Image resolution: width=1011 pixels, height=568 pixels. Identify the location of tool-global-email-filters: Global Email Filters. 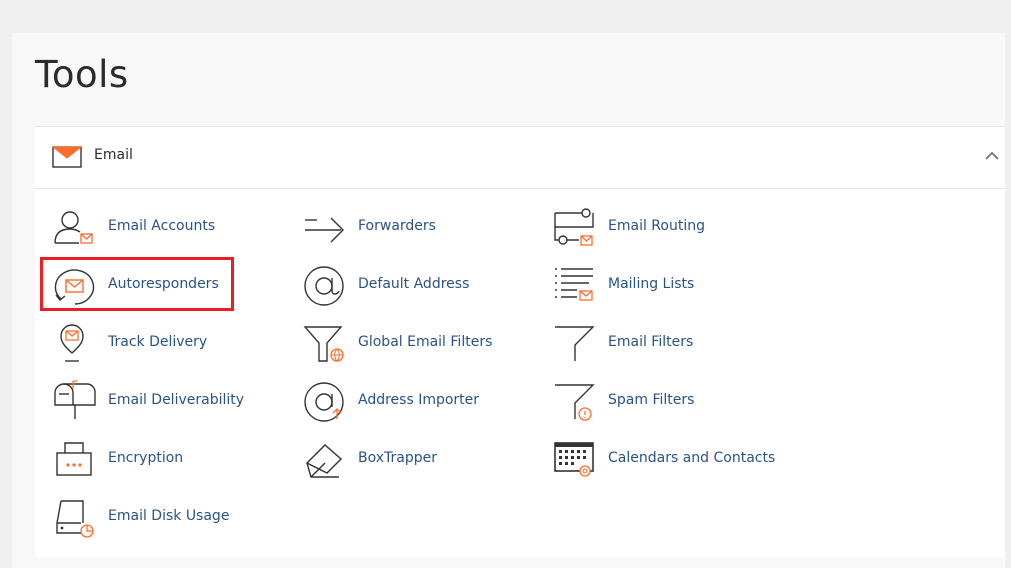
(418, 344).